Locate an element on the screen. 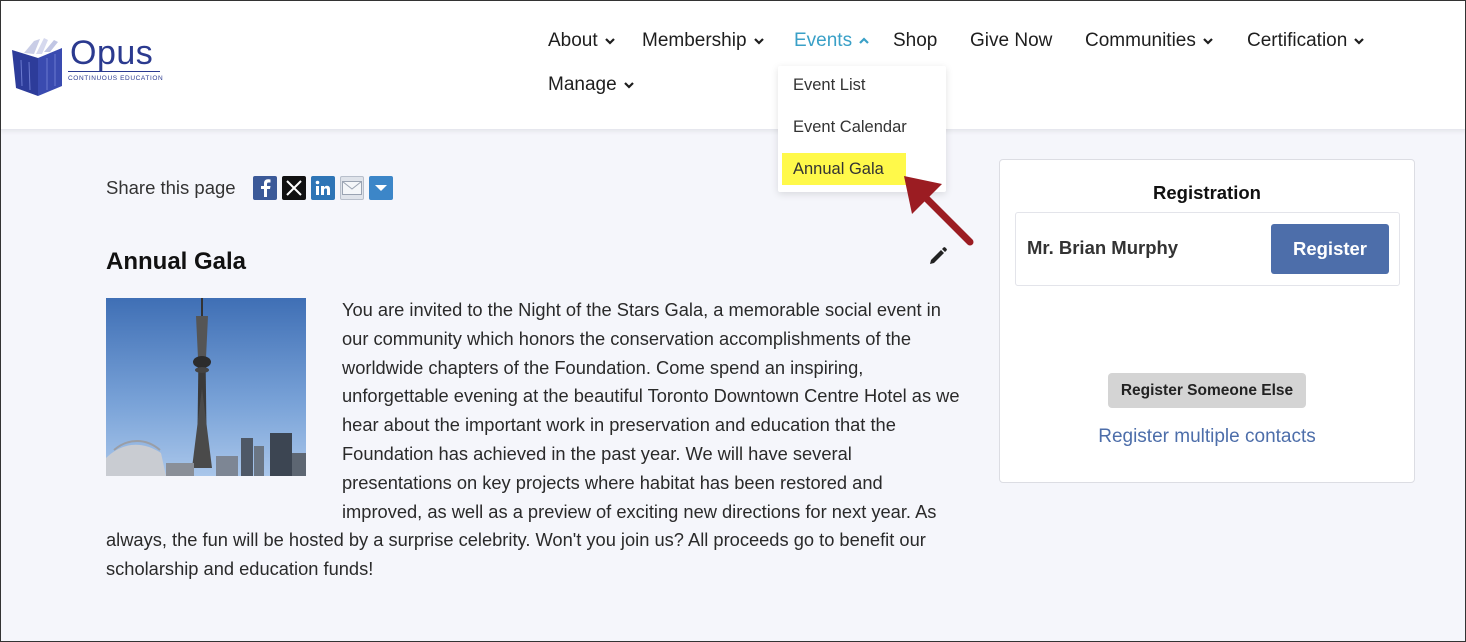 Image resolution: width=1466 pixels, height=642 pixels. facebook-icon is located at coordinates (265, 188).